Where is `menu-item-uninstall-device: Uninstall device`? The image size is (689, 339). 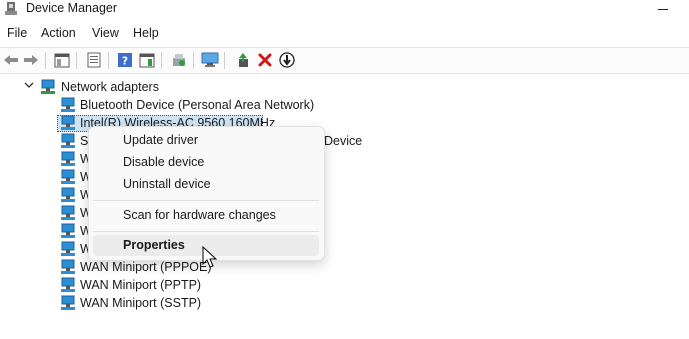
menu-item-uninstall-device: Uninstall device is located at coordinates (167, 184).